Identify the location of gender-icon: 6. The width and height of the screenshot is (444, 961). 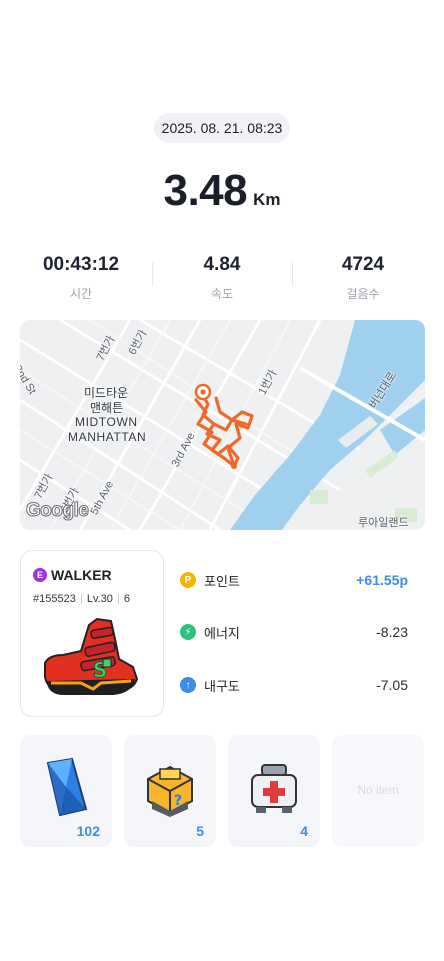
(127, 599).